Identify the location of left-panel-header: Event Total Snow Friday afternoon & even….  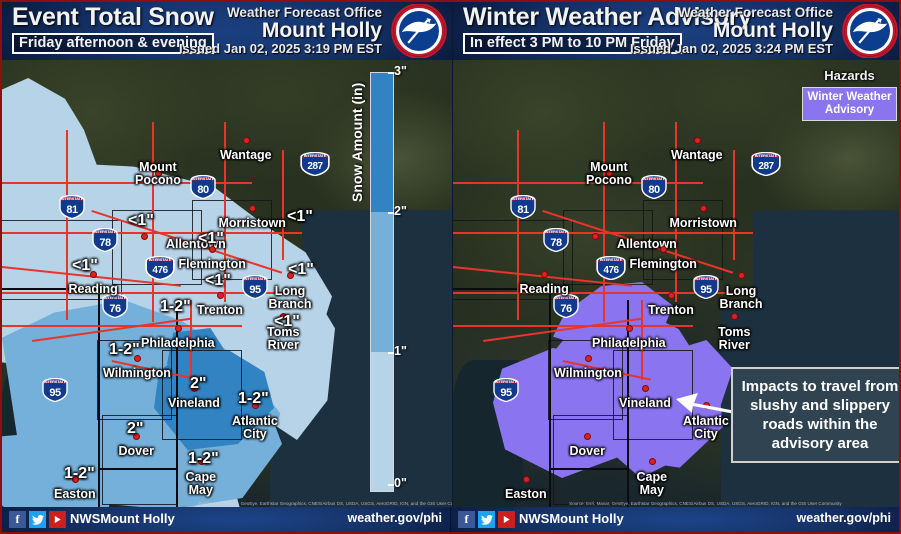
(227, 31).